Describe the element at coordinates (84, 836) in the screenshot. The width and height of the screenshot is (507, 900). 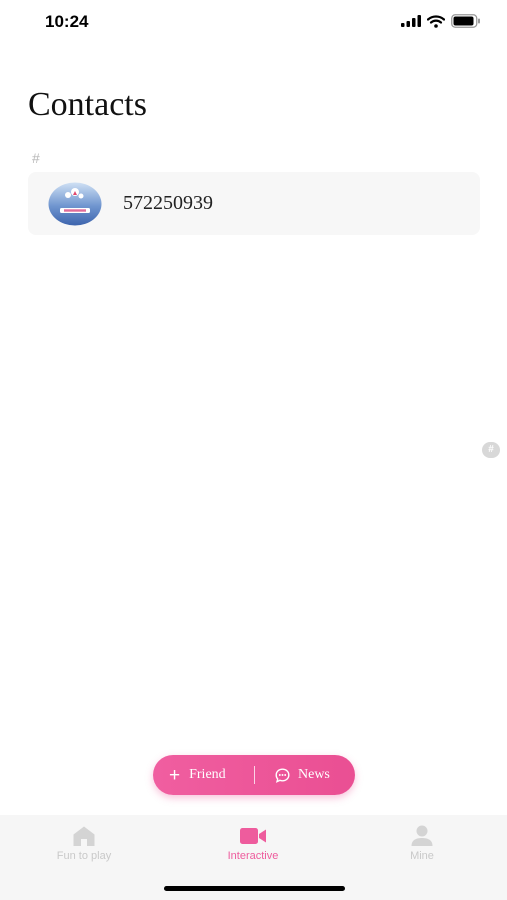
I see `home-icon` at that location.